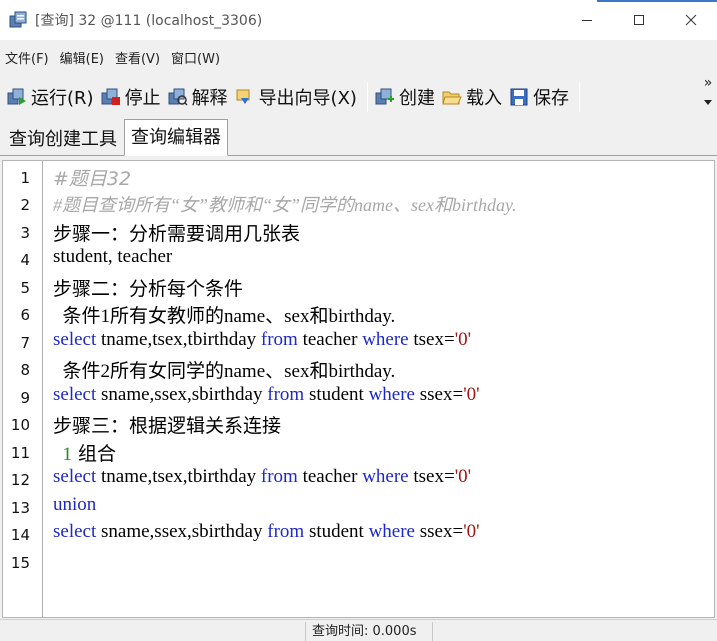  I want to click on menu-window: 窗口(W), so click(195, 57).